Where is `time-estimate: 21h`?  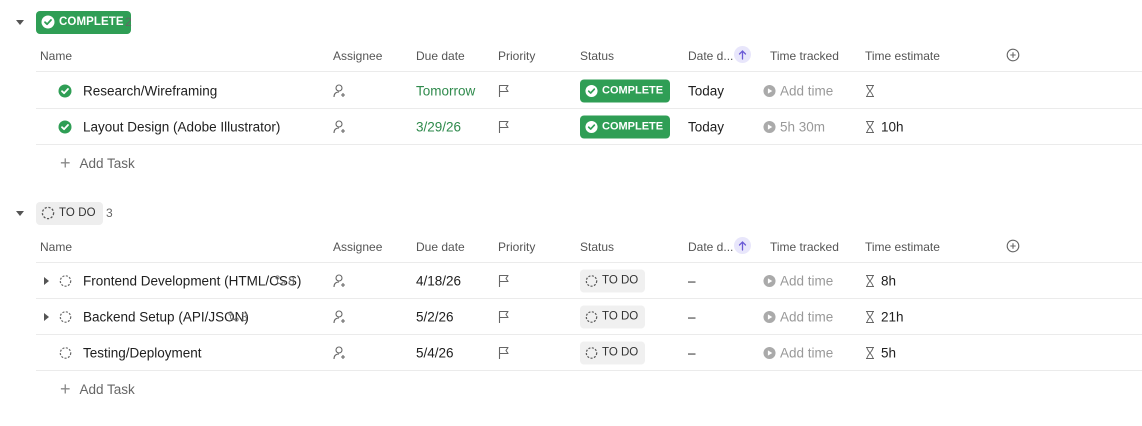 time-estimate: 21h is located at coordinates (884, 316).